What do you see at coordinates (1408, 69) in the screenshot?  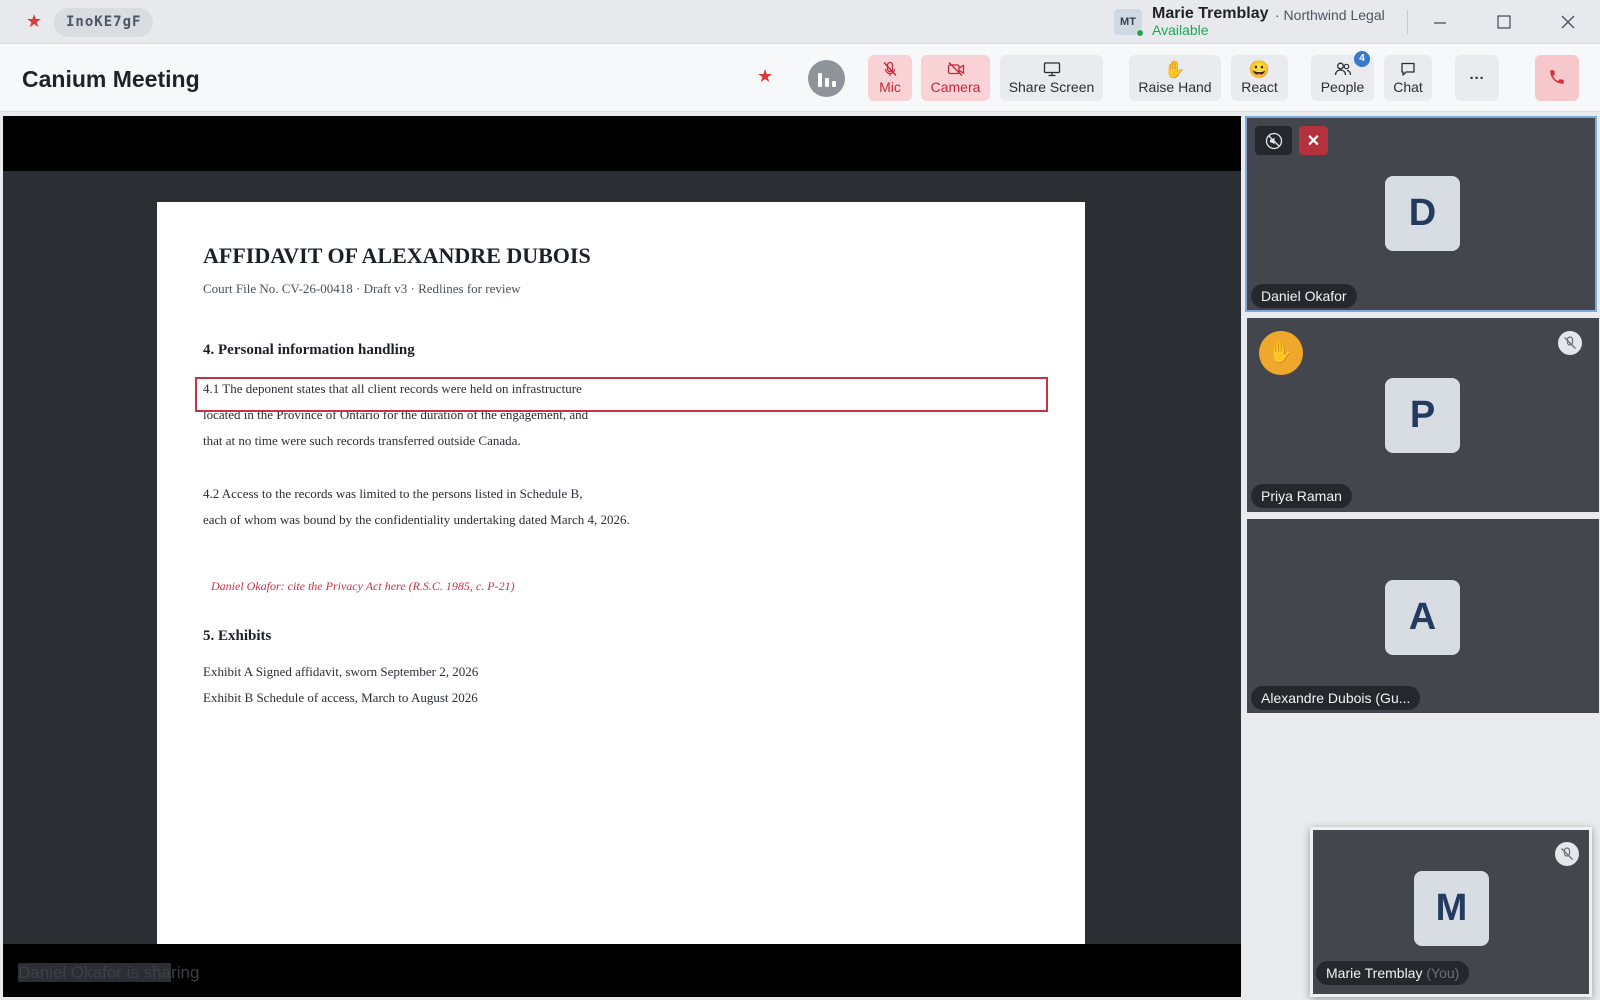 I see `chat-icon` at bounding box center [1408, 69].